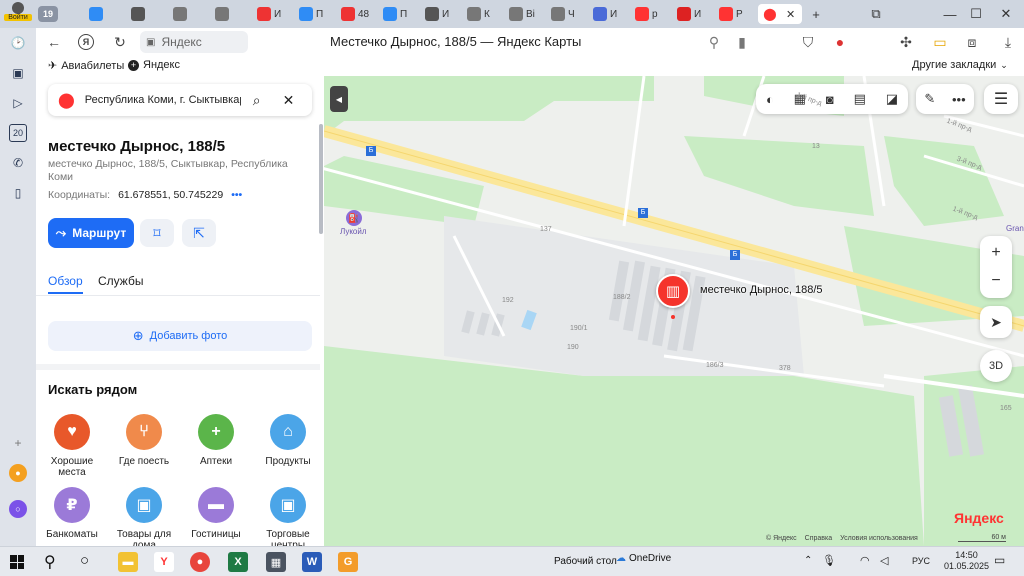 The height and width of the screenshot is (576, 1024). Describe the element at coordinates (781, 538) in the screenshot. I see `copyright-link: © Яндекс` at that location.